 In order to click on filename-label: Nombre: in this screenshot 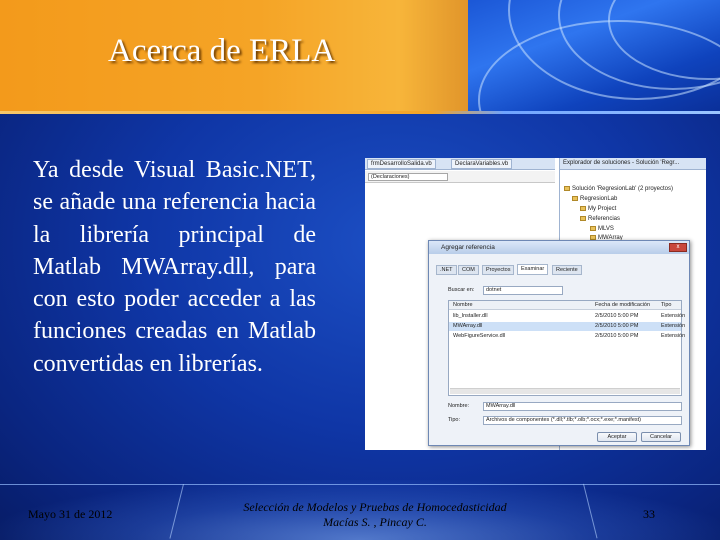, I will do `click(459, 406)`.